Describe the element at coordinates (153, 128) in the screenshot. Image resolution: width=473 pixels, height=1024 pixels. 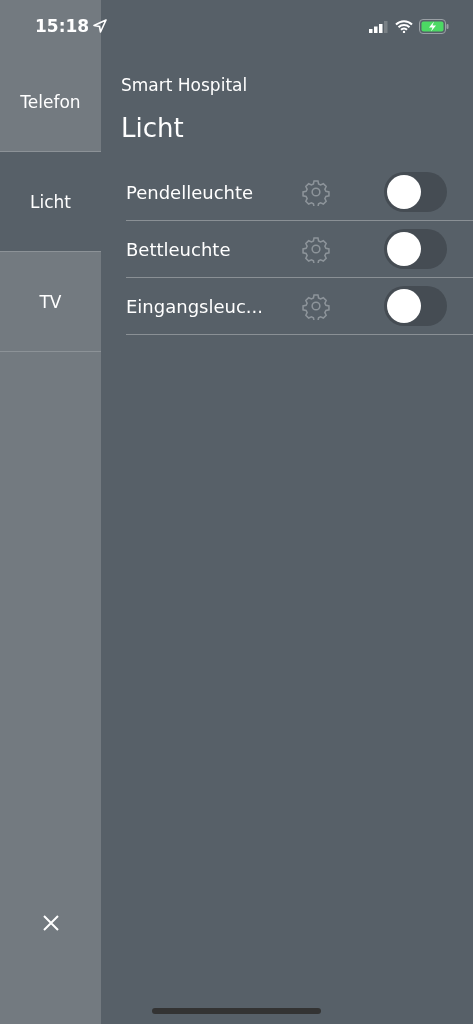
I see `page-title: Licht` at that location.